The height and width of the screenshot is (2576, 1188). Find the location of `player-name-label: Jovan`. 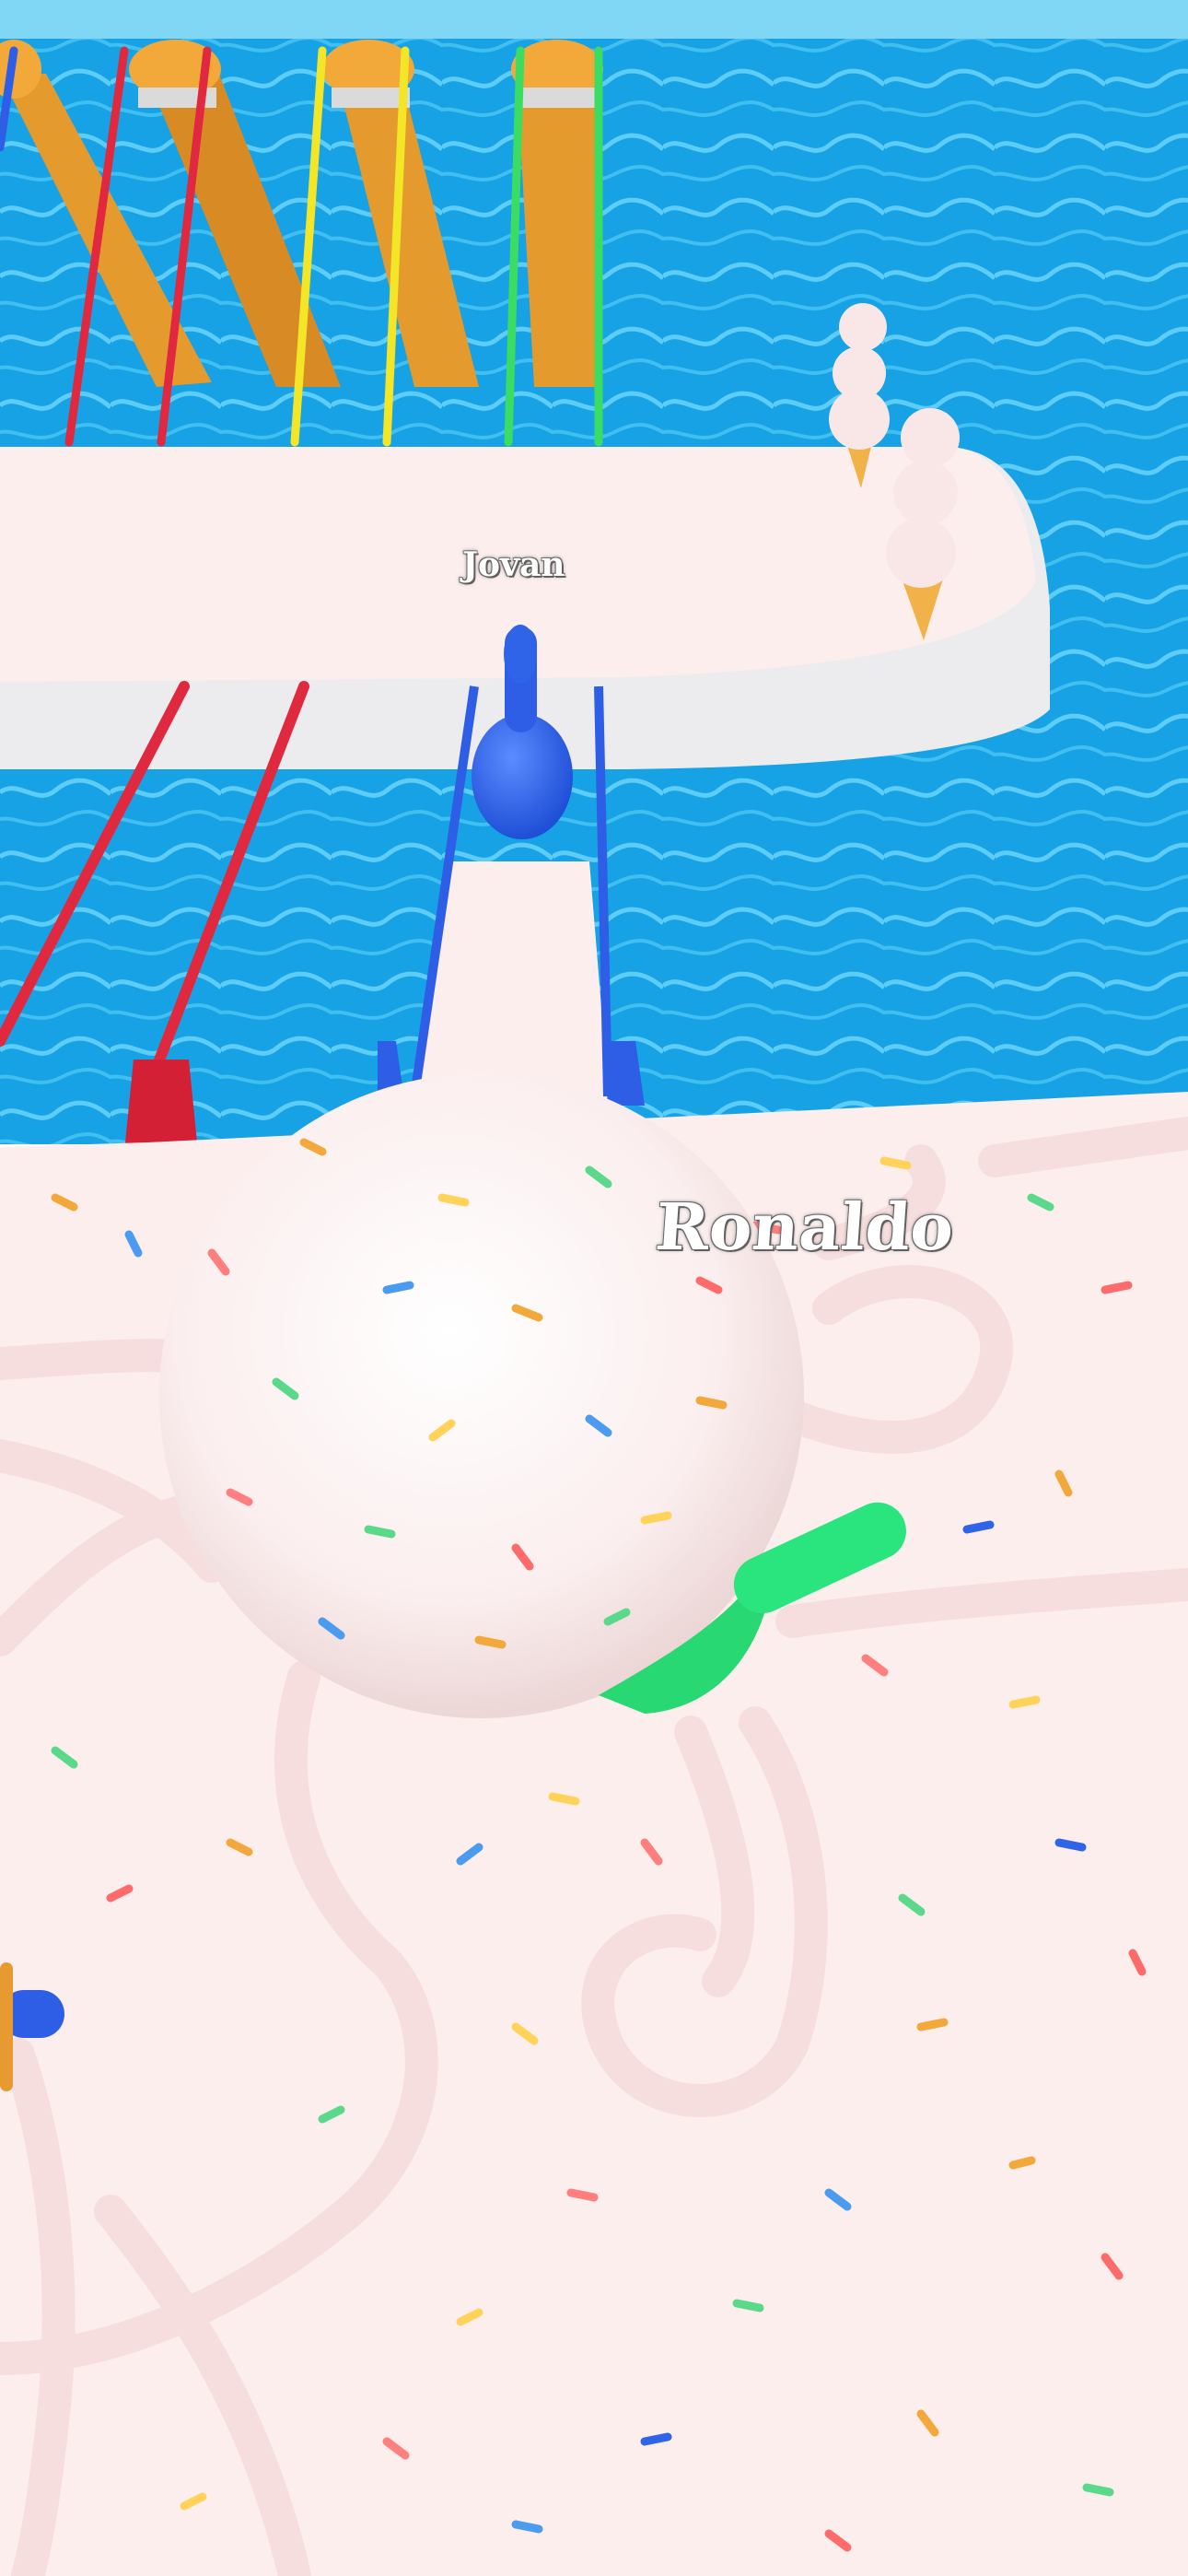

player-name-label: Jovan is located at coordinates (513, 564).